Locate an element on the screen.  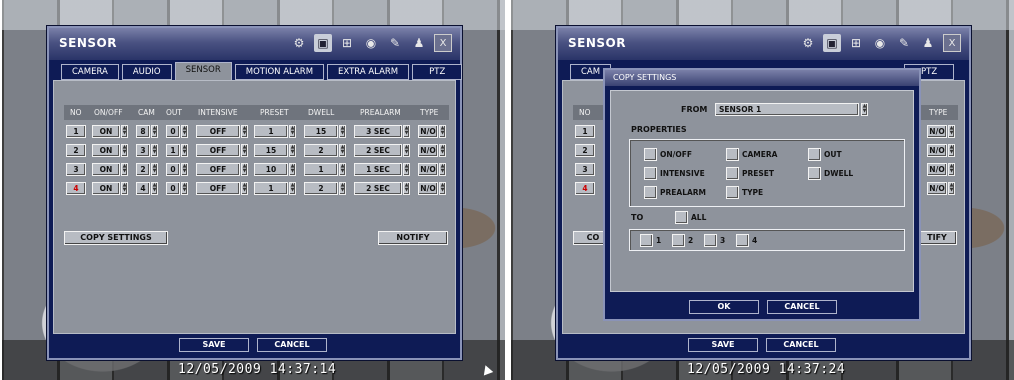
cell-cam: 2 is located at coordinates (143, 169).